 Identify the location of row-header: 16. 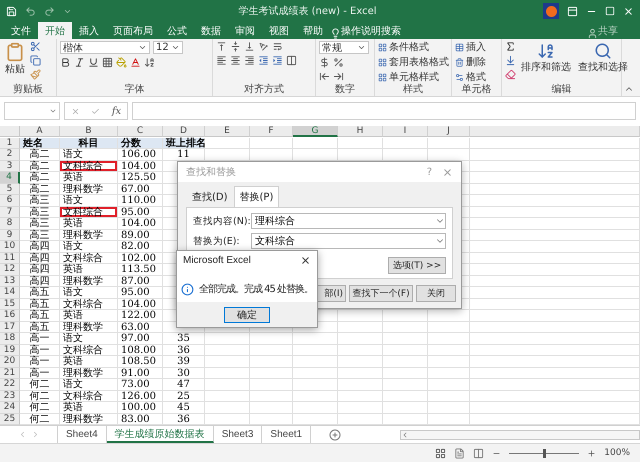
(10, 316).